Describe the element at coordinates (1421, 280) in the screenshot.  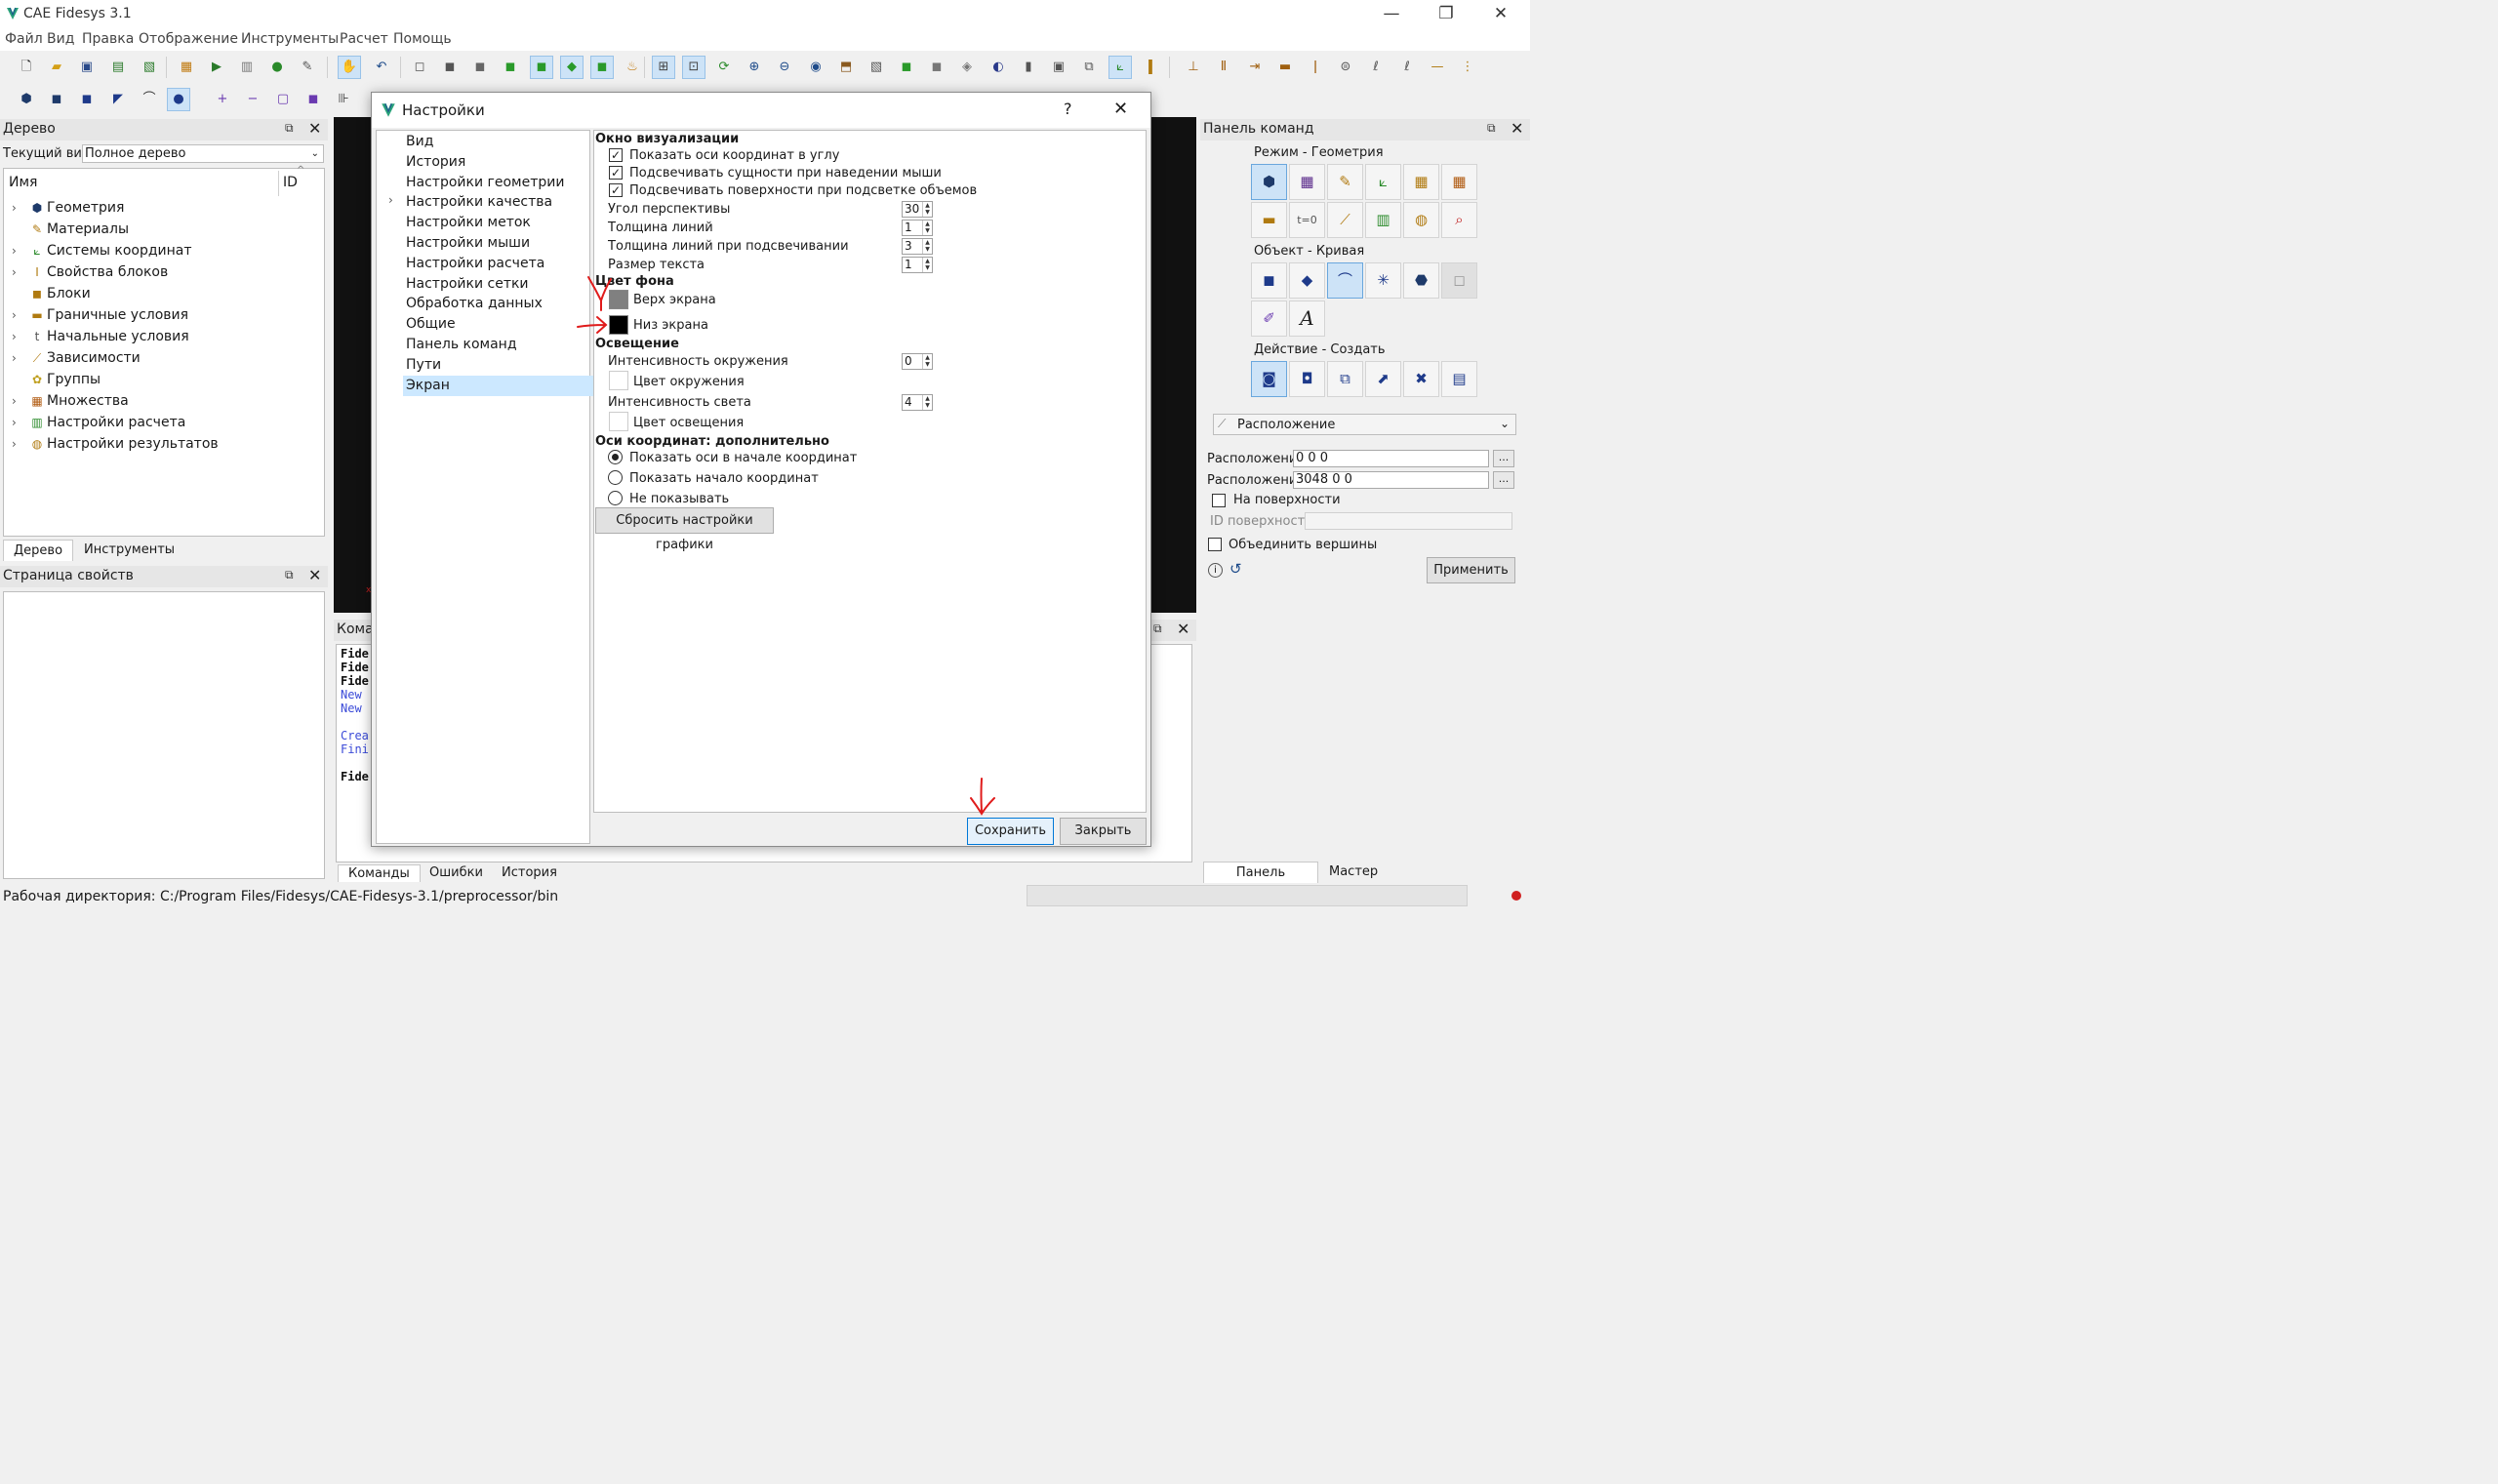
I see `object-group-icon: ⬣` at that location.